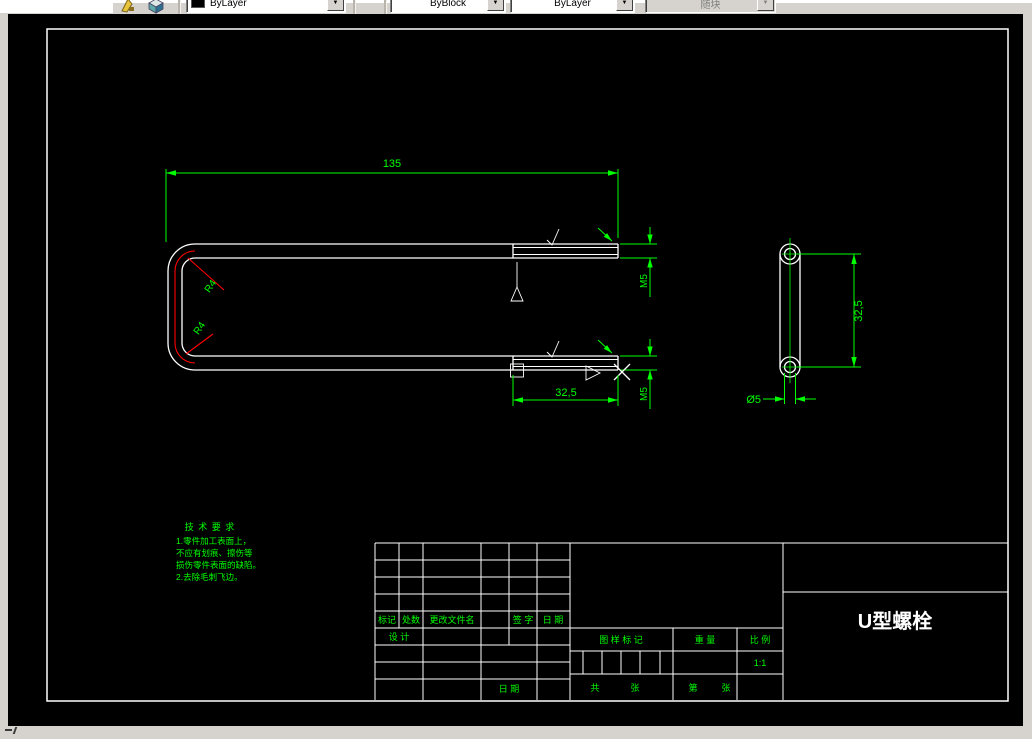  I want to click on note-line: 1.零件加工表面上，, so click(213, 541).